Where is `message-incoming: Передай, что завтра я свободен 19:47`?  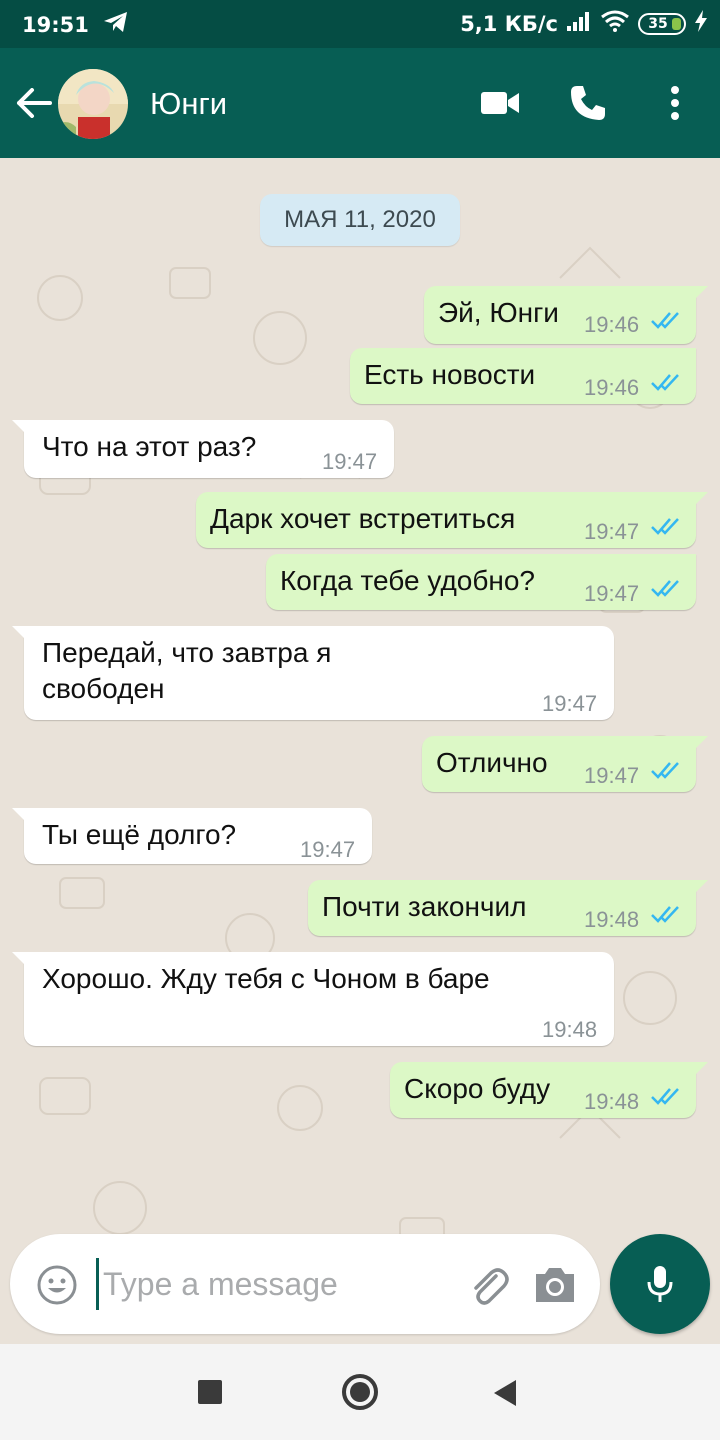 message-incoming: Передай, что завтра я свободен 19:47 is located at coordinates (313, 673).